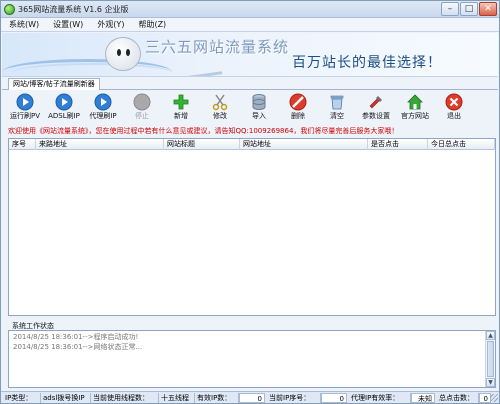 The image size is (500, 404). I want to click on home-icon, so click(415, 102).